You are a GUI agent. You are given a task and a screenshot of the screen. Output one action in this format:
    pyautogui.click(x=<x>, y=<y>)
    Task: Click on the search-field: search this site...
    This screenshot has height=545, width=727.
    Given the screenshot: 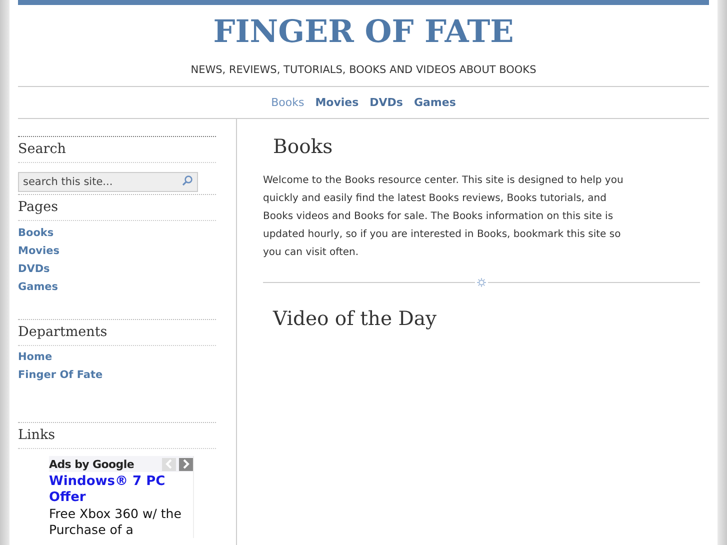 What is the action you would take?
    pyautogui.click(x=108, y=182)
    